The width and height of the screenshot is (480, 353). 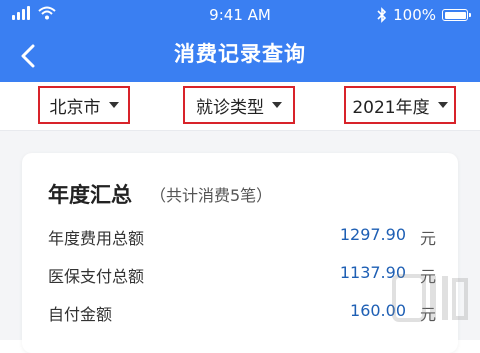 What do you see at coordinates (242, 275) in the screenshot?
I see `summary-row-insurance: 医保支付总额 1137.90 元` at bounding box center [242, 275].